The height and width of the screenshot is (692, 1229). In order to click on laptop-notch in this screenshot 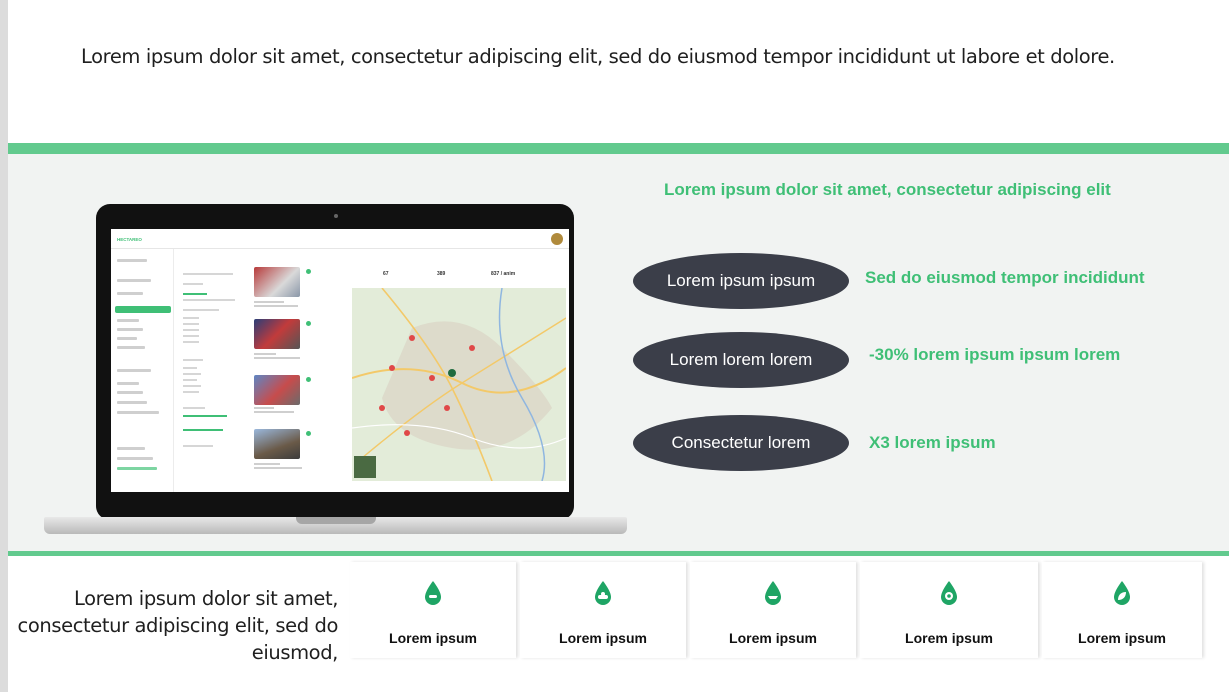, I will do `click(336, 520)`.